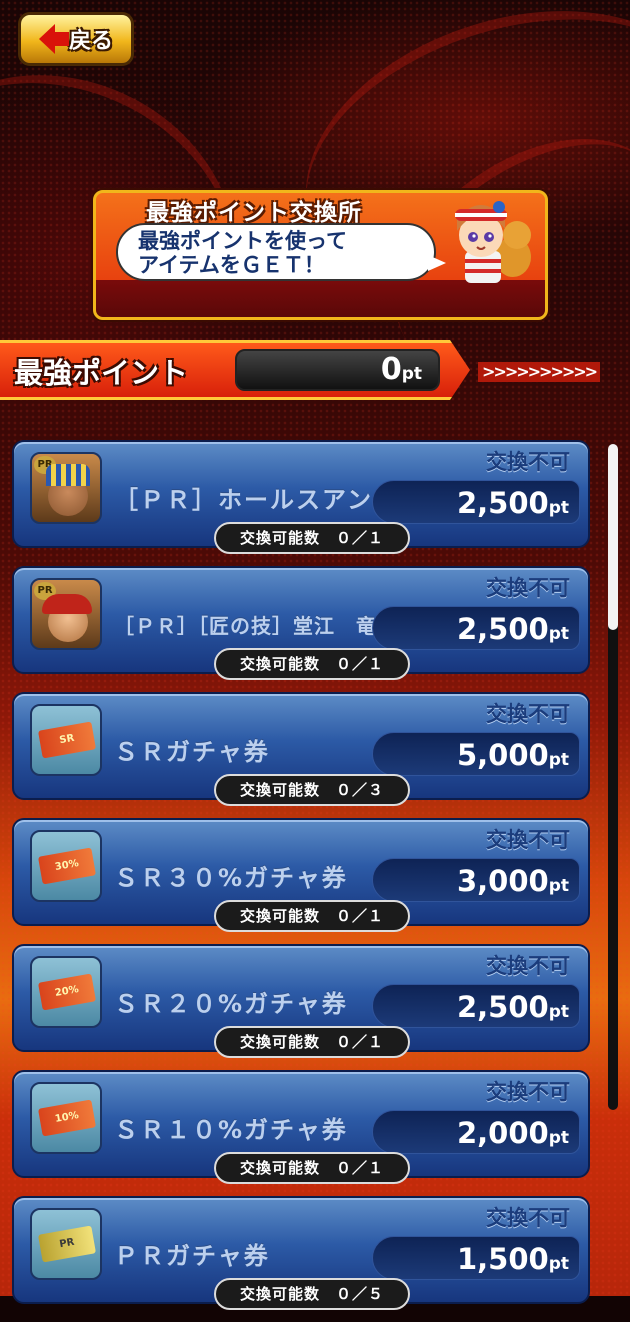 This screenshot has height=1322, width=630. I want to click on back-button: 戻る, so click(76, 39).